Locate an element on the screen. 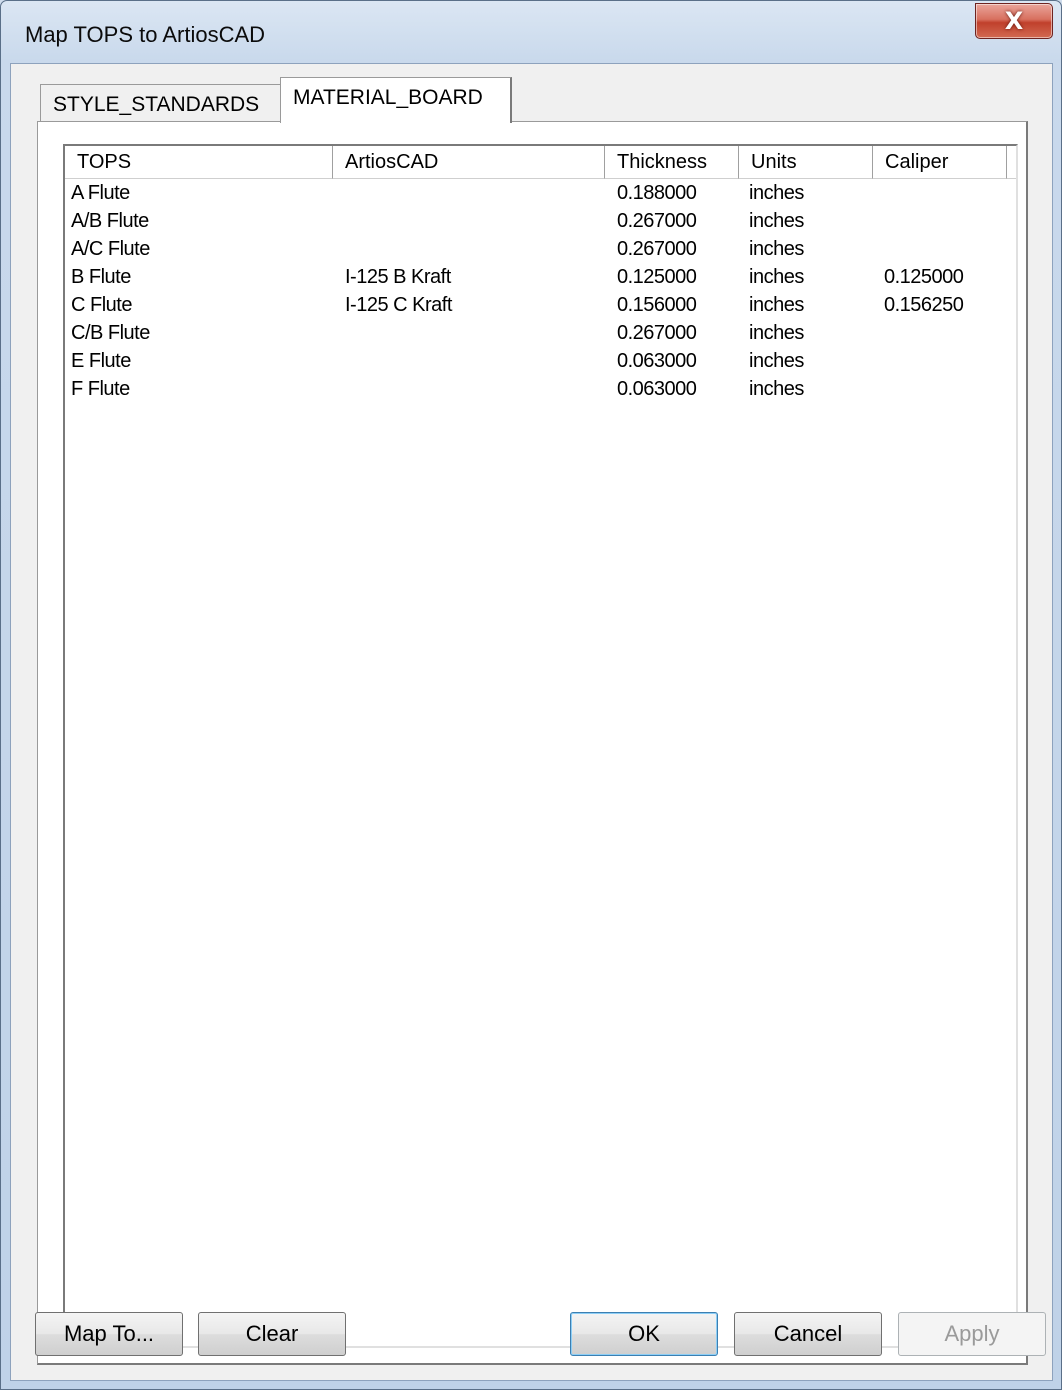 This screenshot has width=1062, height=1390. window-title: Map TOPS to ArtiosCAD is located at coordinates (145, 34).